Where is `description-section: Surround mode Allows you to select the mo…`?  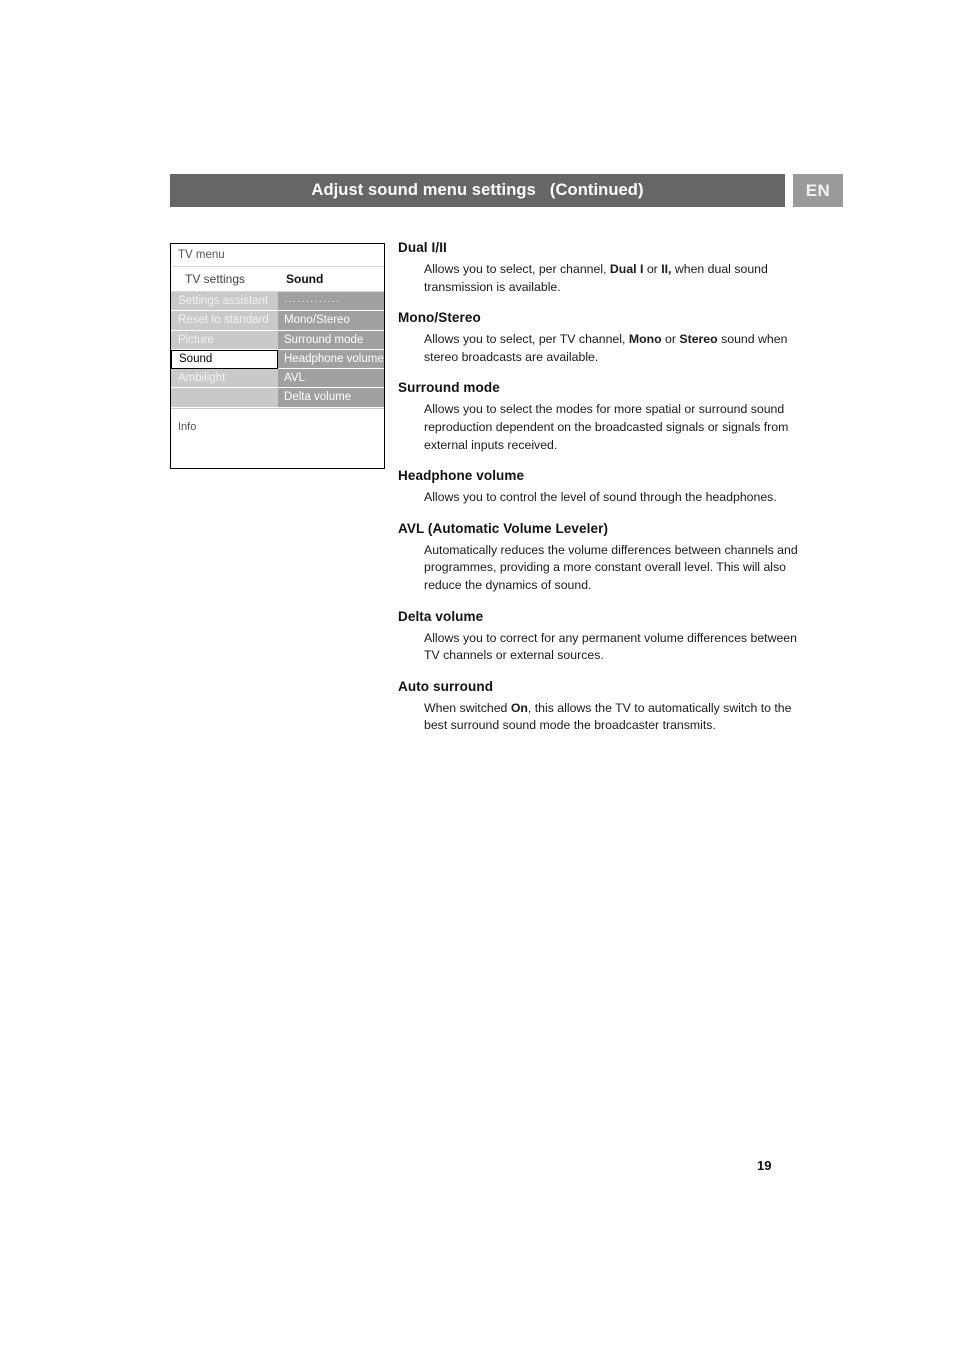
description-section: Surround mode Allows you to select the mo… is located at coordinates (598, 417).